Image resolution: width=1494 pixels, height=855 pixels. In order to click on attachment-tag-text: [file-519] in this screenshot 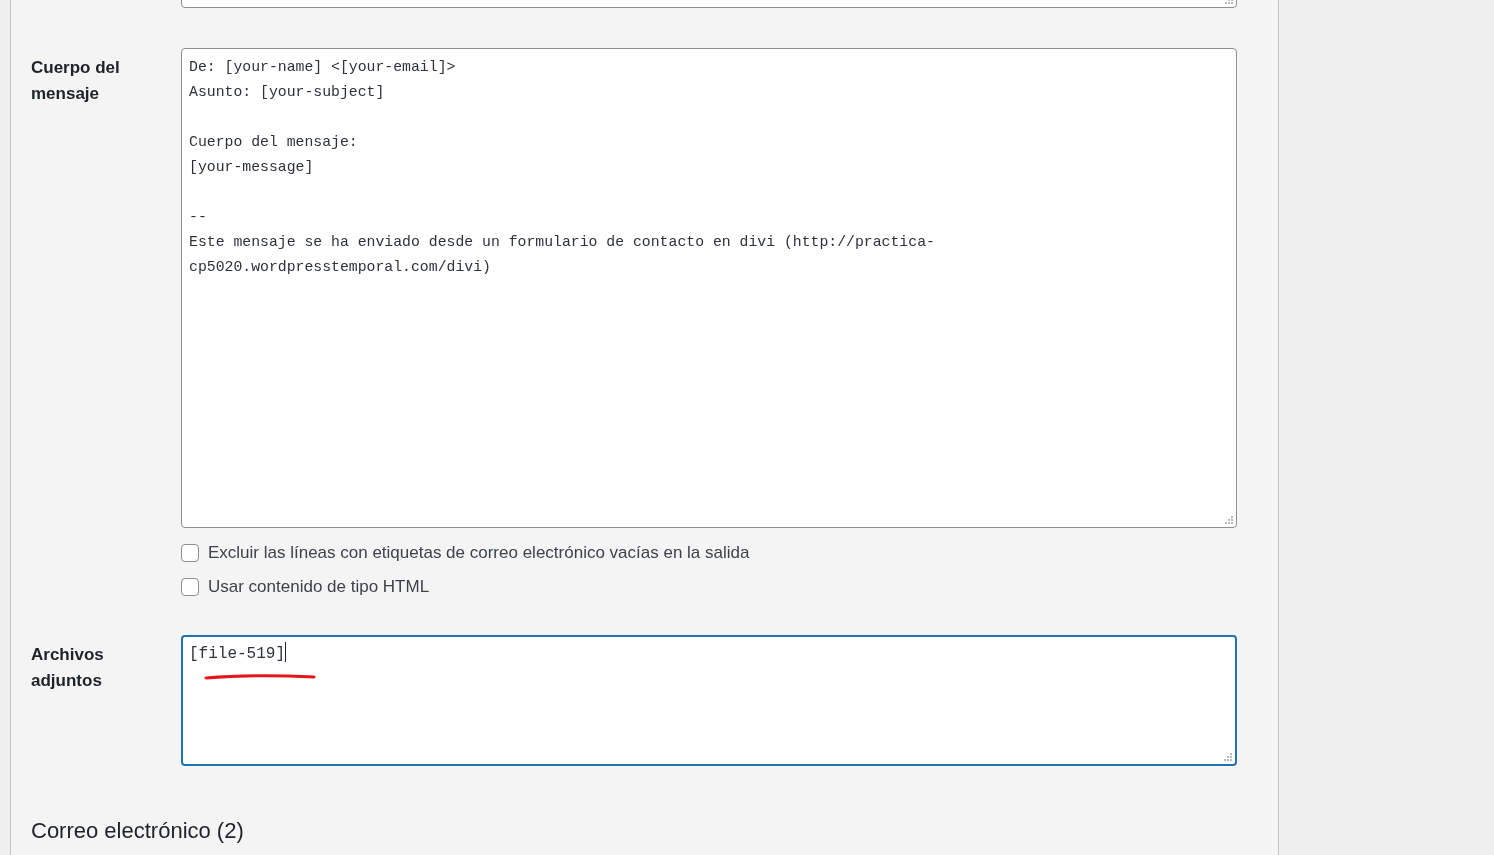, I will do `click(237, 654)`.